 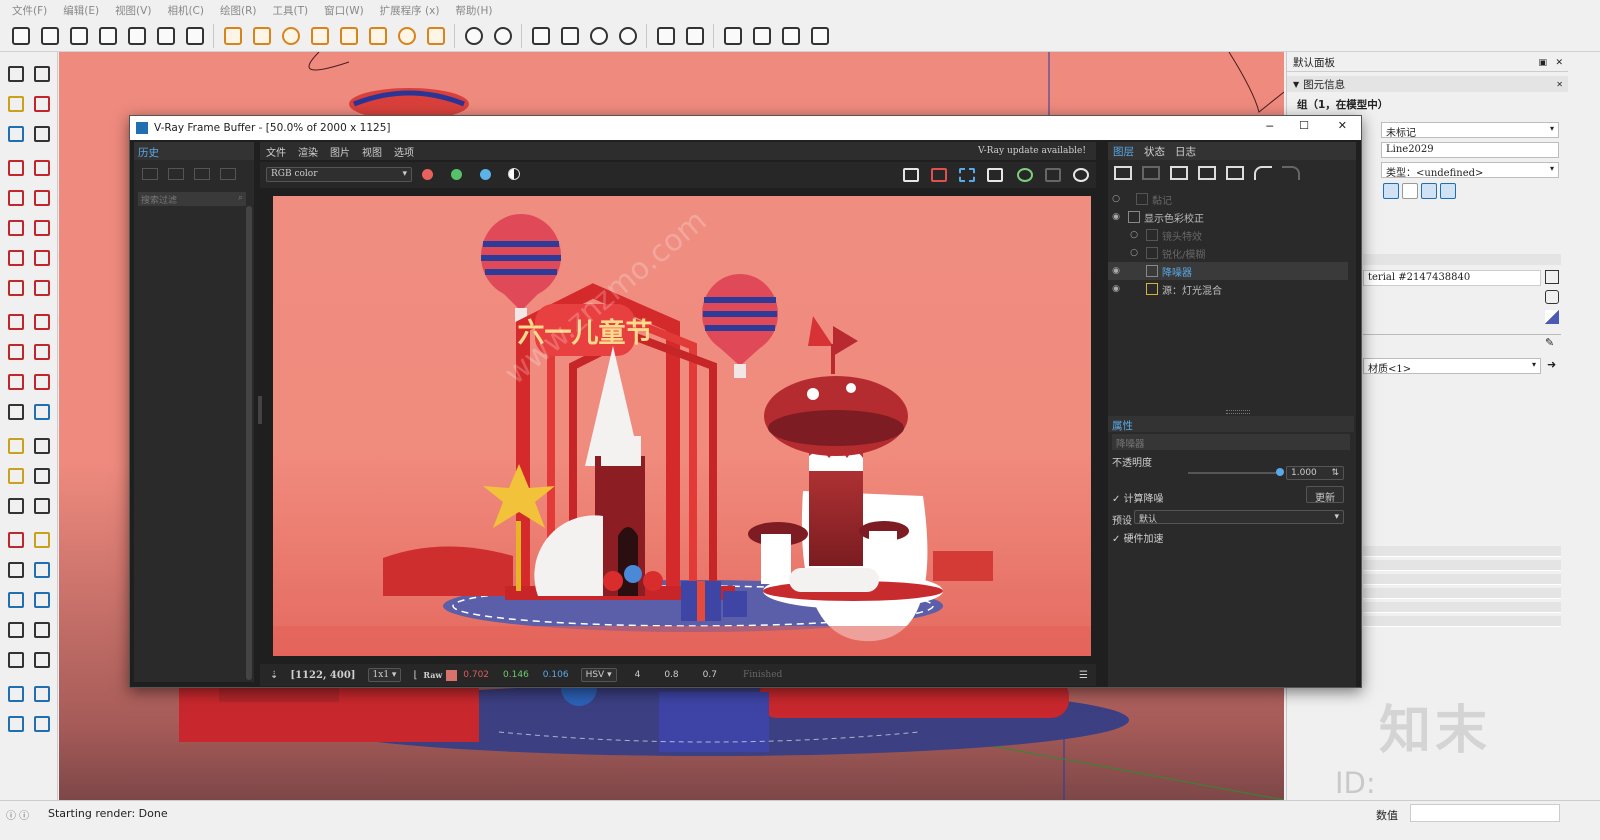 What do you see at coordinates (339, 174) in the screenshot?
I see `channel-select: RGB color ▾` at bounding box center [339, 174].